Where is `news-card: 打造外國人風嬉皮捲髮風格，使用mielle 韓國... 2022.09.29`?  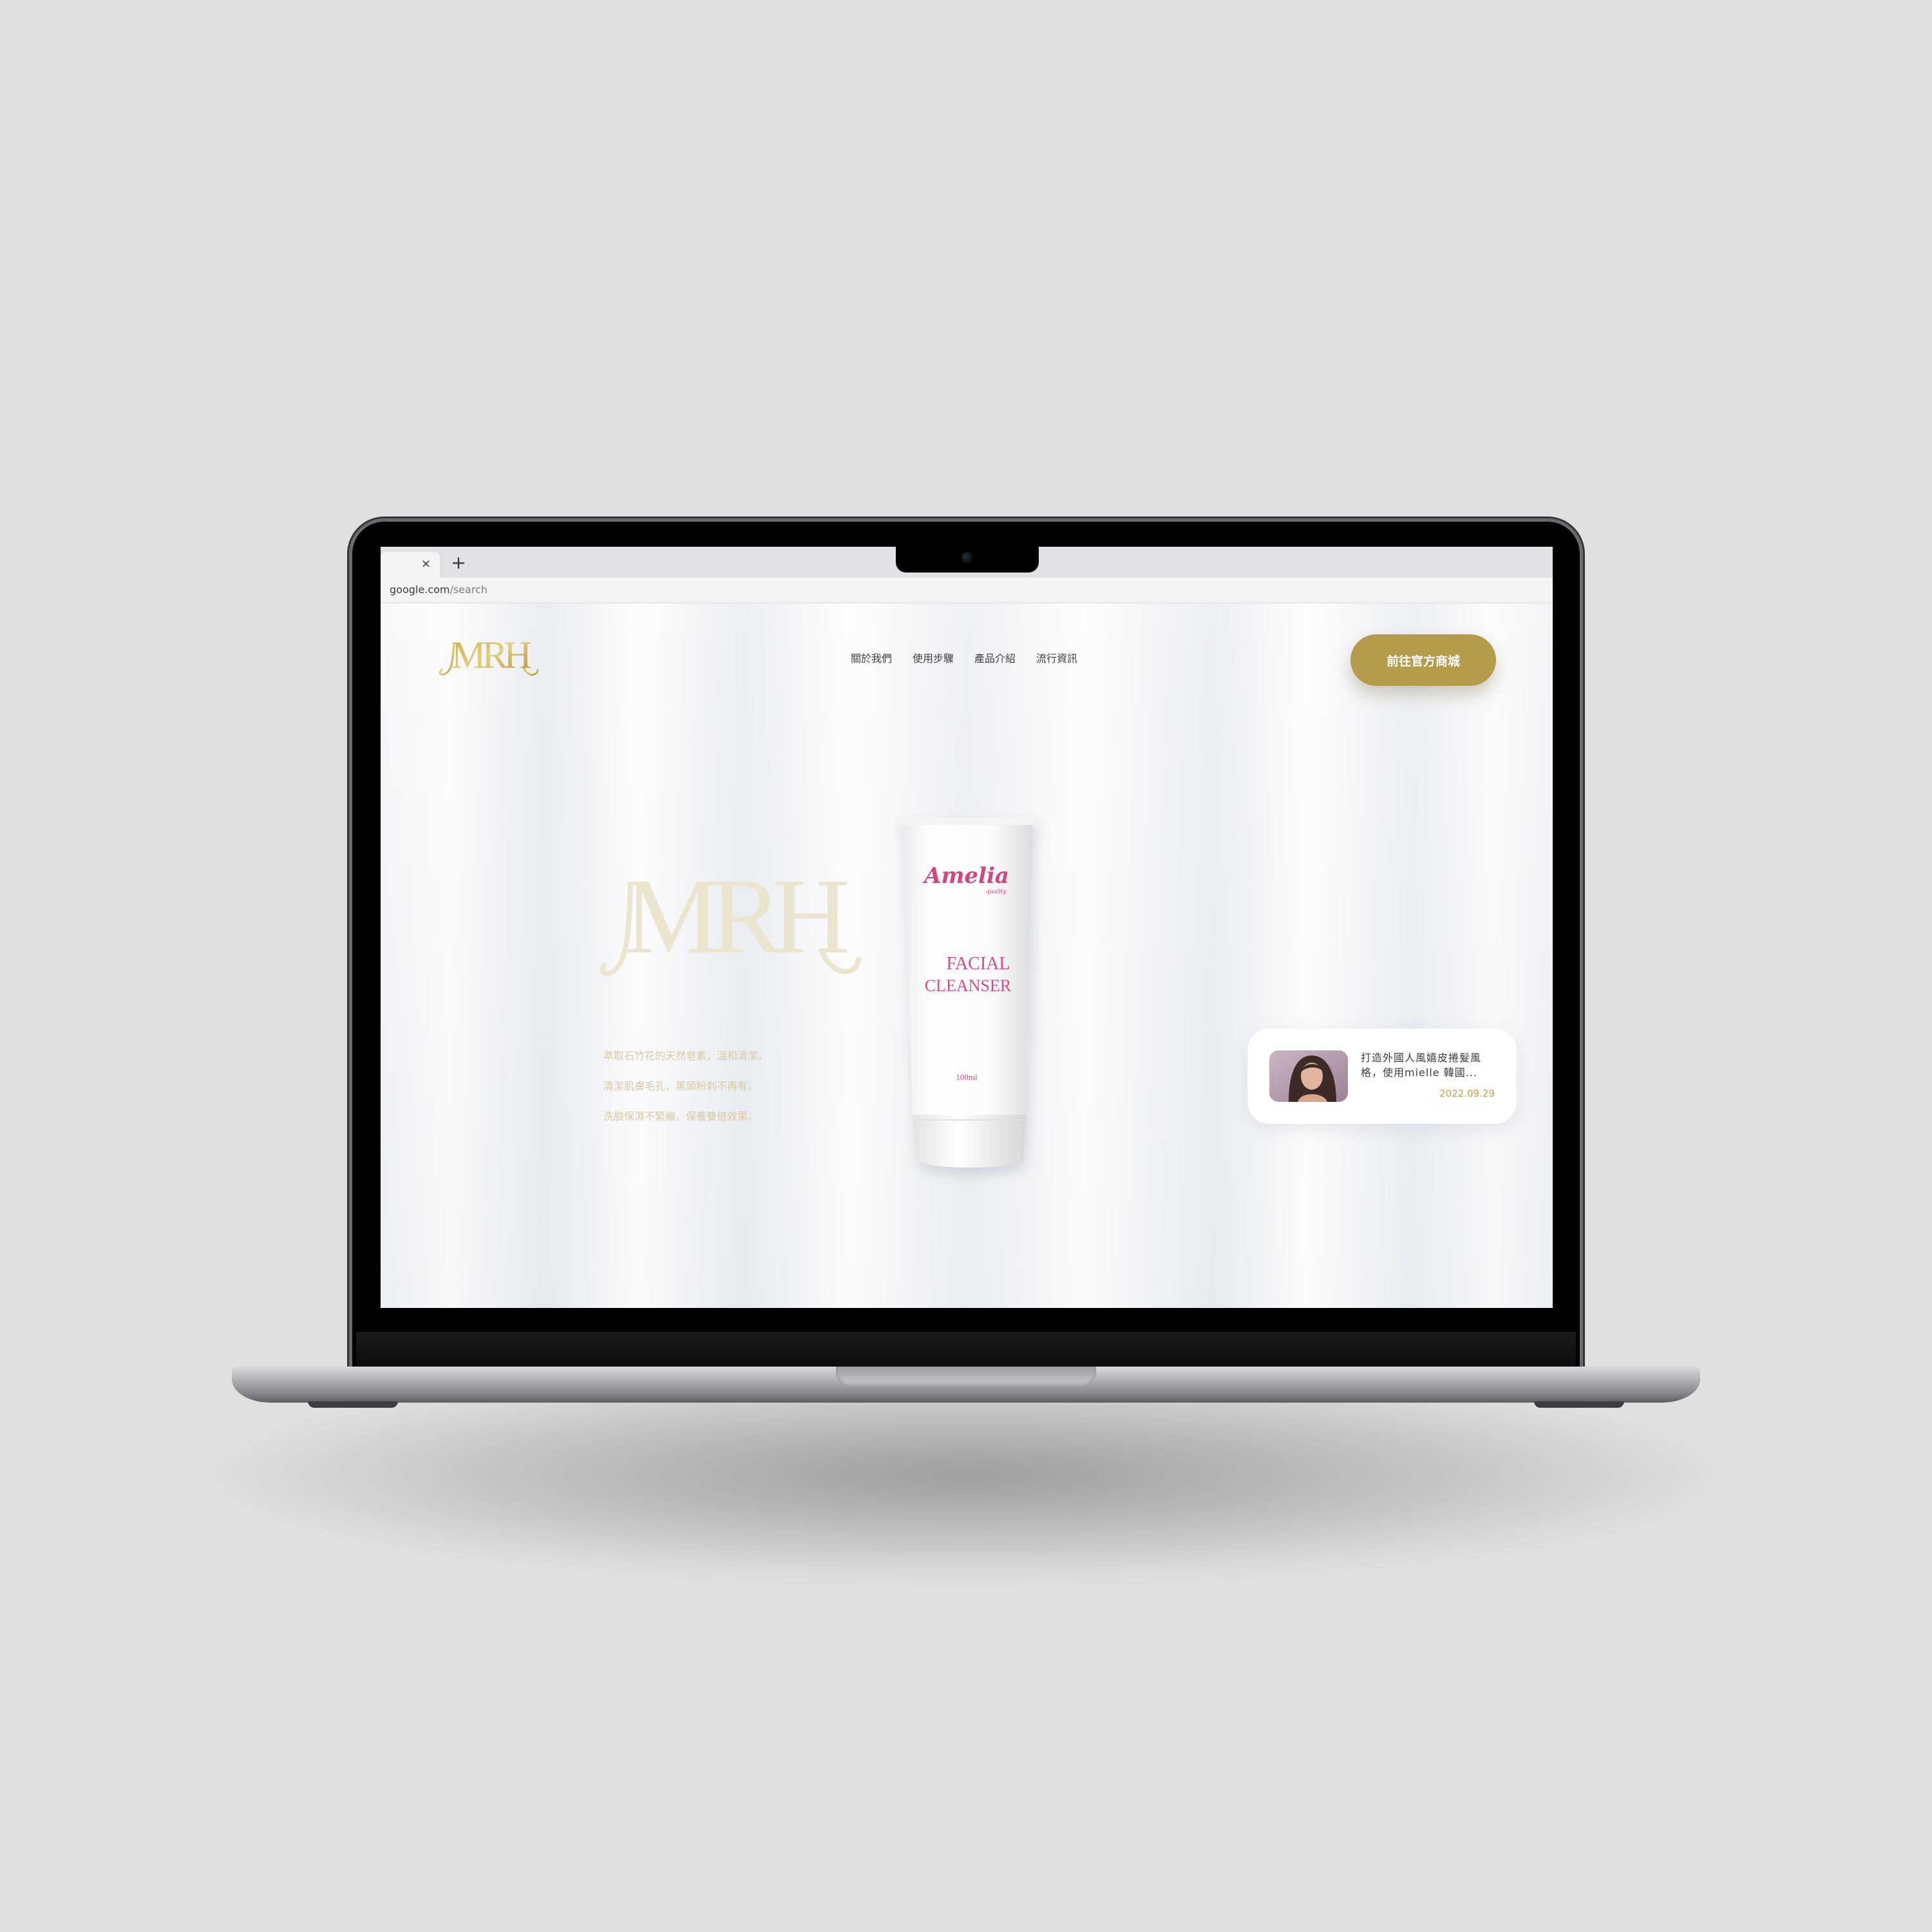 news-card: 打造外國人風嬉皮捲髮風格，使用mielle 韓國... 2022.09.29 is located at coordinates (1382, 1076).